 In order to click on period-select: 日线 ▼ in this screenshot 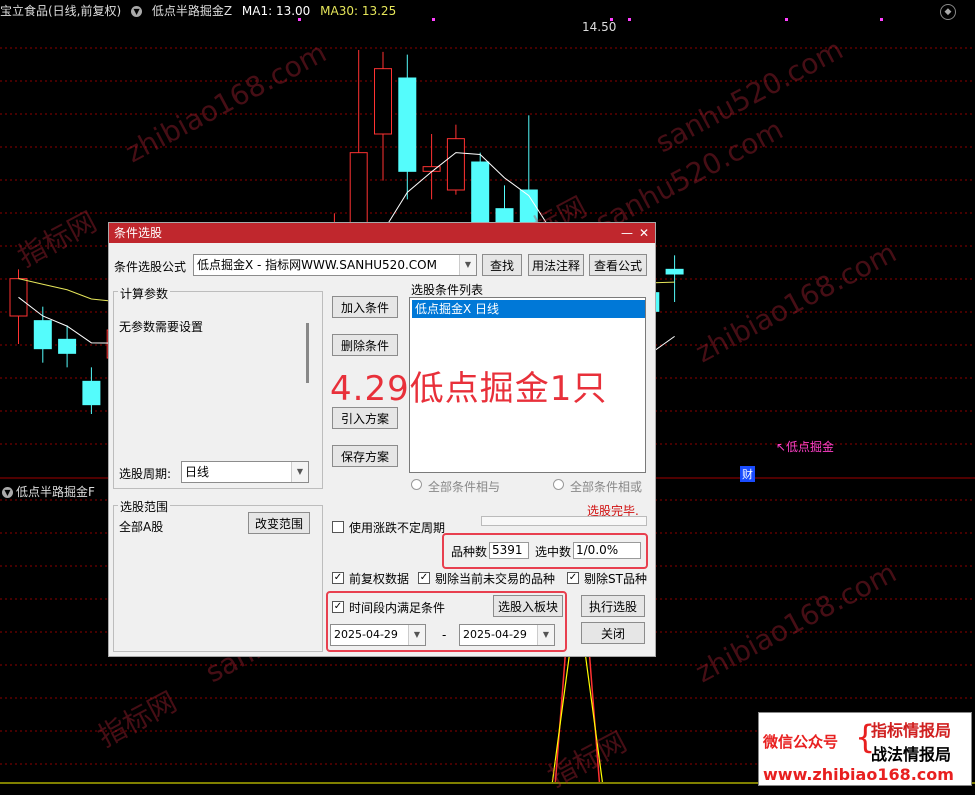, I will do `click(245, 472)`.